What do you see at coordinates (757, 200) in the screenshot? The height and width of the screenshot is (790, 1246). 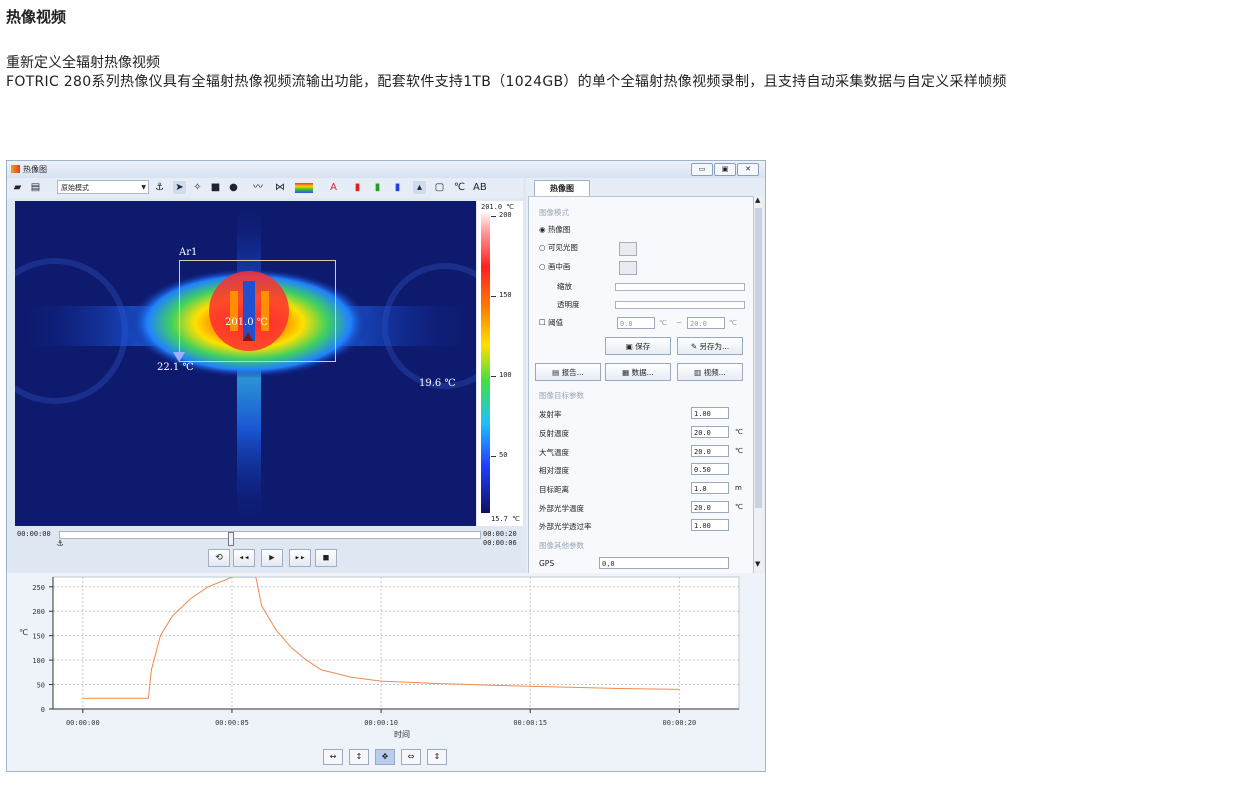 I see `chevron-up-icon: ▲` at bounding box center [757, 200].